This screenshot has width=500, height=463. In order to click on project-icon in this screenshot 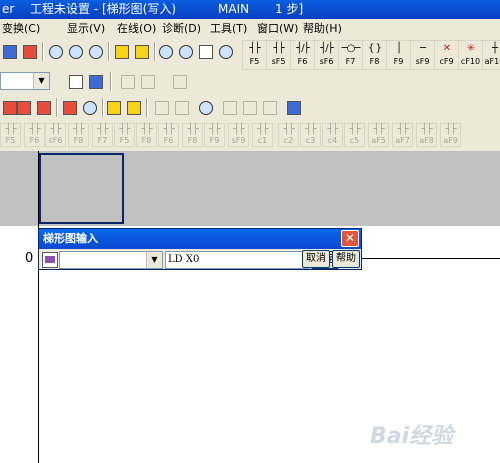, I will do `click(10, 52)`.